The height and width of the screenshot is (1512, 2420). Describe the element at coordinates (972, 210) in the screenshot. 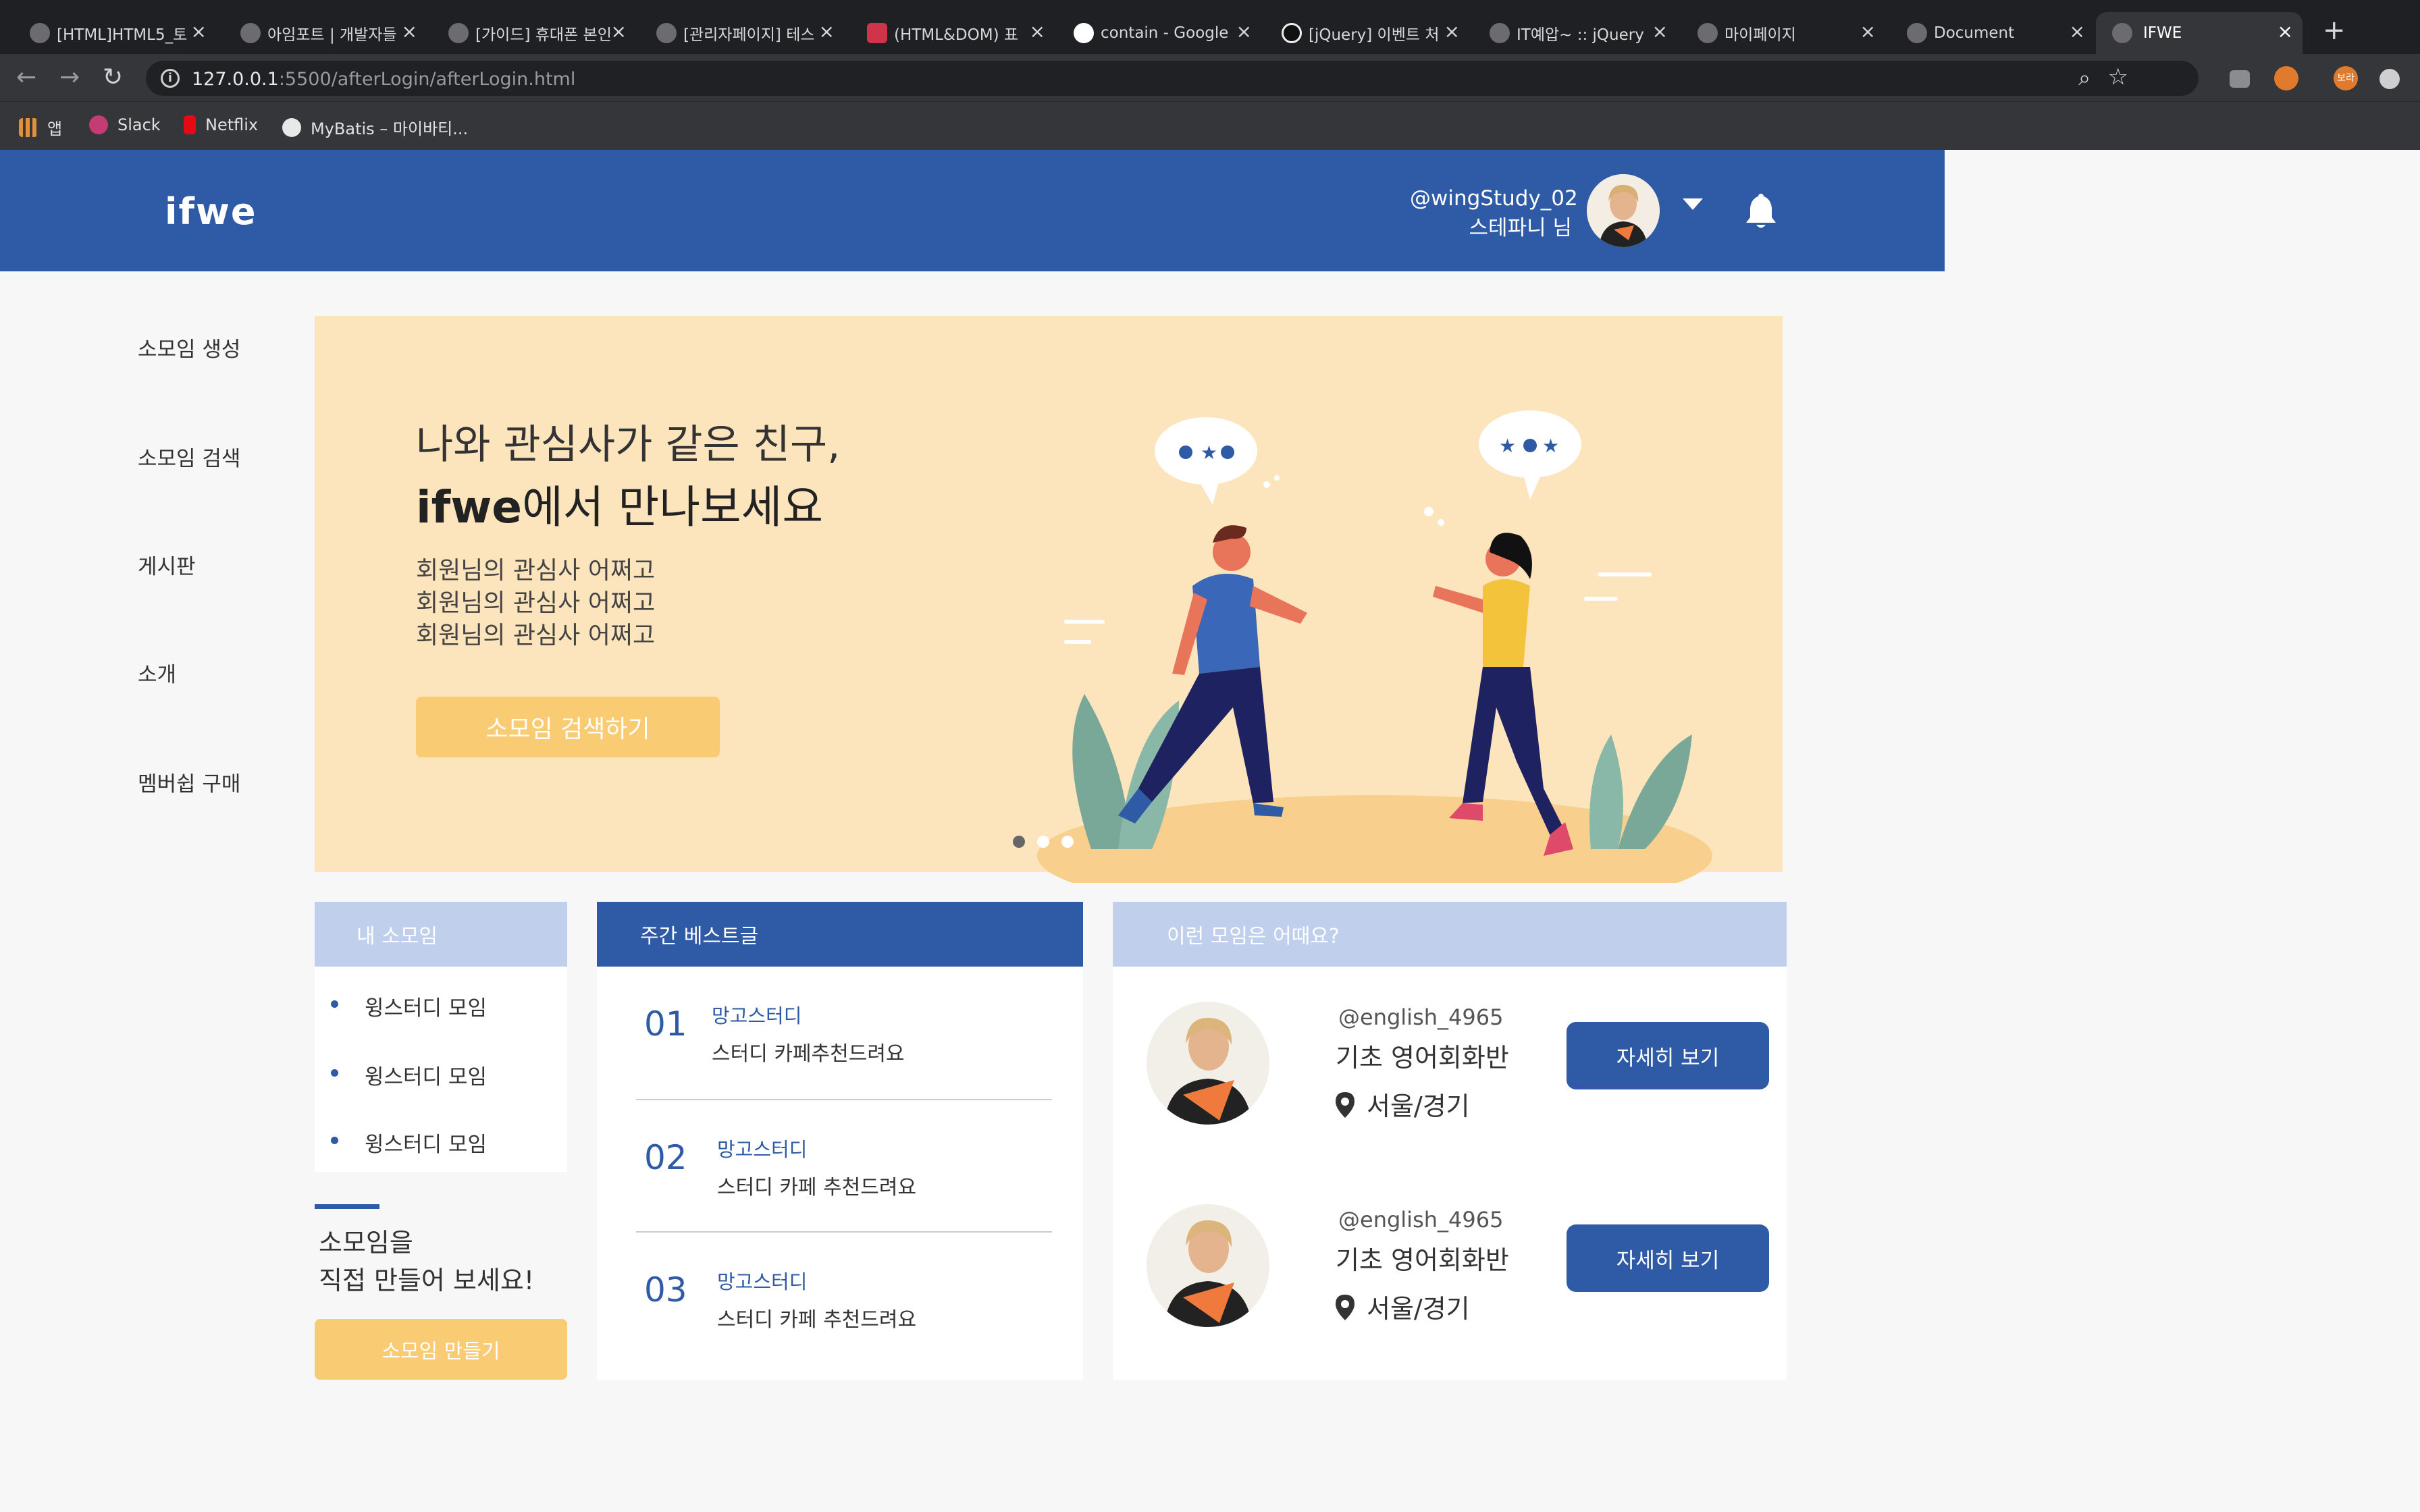

I see `site-header: ifwe @wingStudy_02 스테파니 님` at that location.